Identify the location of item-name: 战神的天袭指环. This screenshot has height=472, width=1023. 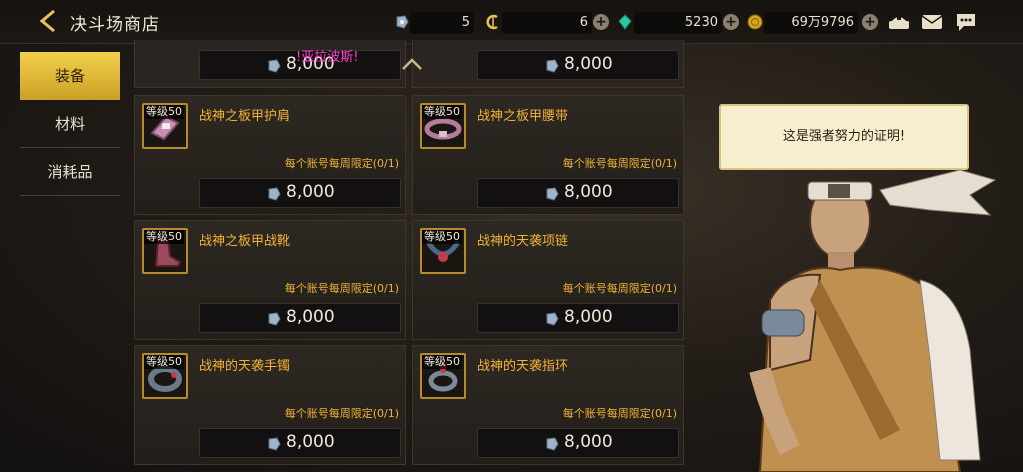
(523, 366).